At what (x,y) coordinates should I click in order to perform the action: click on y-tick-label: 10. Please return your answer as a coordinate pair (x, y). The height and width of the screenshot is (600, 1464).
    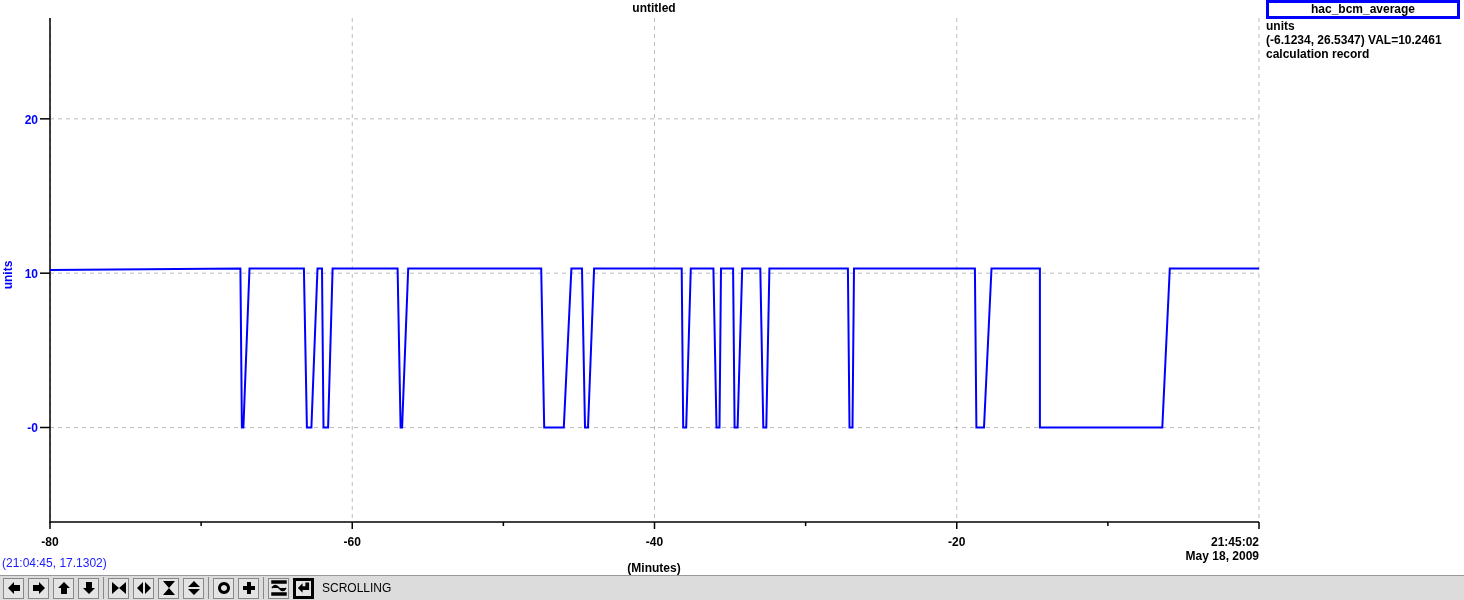
    Looking at the image, I should click on (31, 274).